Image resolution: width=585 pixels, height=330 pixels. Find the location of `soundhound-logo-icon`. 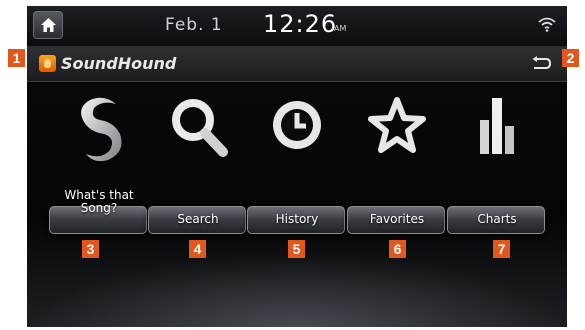

soundhound-logo-icon is located at coordinates (47, 63).